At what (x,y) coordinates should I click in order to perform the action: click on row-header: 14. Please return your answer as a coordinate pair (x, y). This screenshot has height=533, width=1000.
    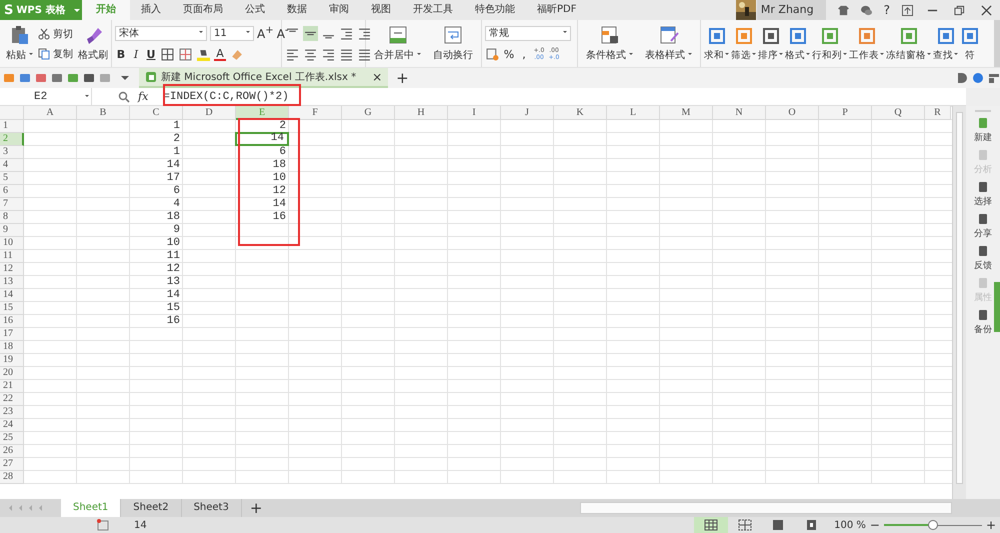
    Looking at the image, I should click on (12, 295).